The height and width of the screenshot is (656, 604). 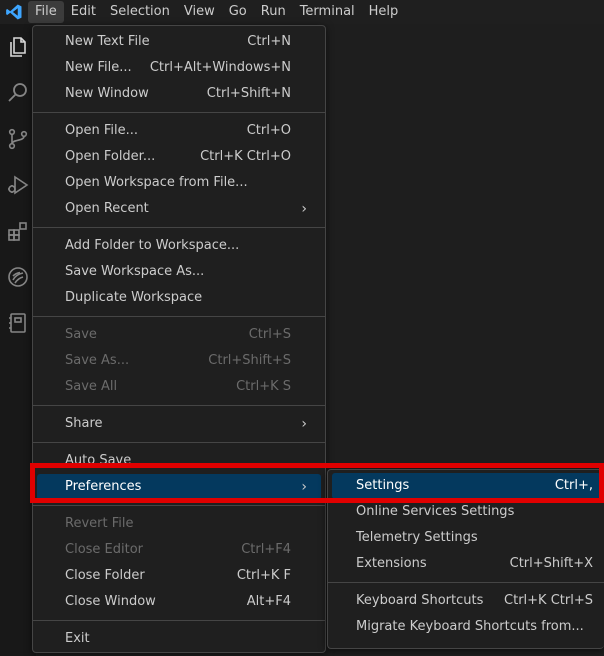 What do you see at coordinates (81, 334) in the screenshot?
I see `menu-item-label: Save` at bounding box center [81, 334].